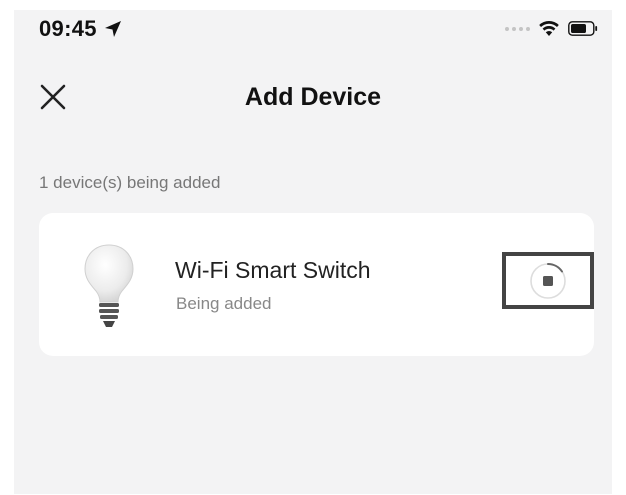 This screenshot has width=626, height=495. I want to click on devices-count-label: 1 device(s) being added, so click(130, 182).